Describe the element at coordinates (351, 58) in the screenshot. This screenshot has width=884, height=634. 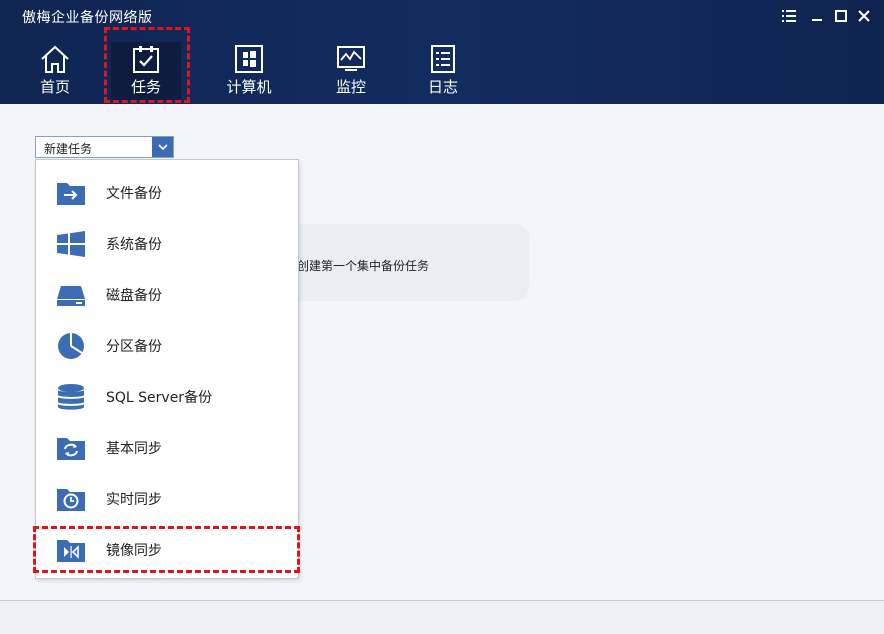
I see `monitor-icon` at that location.